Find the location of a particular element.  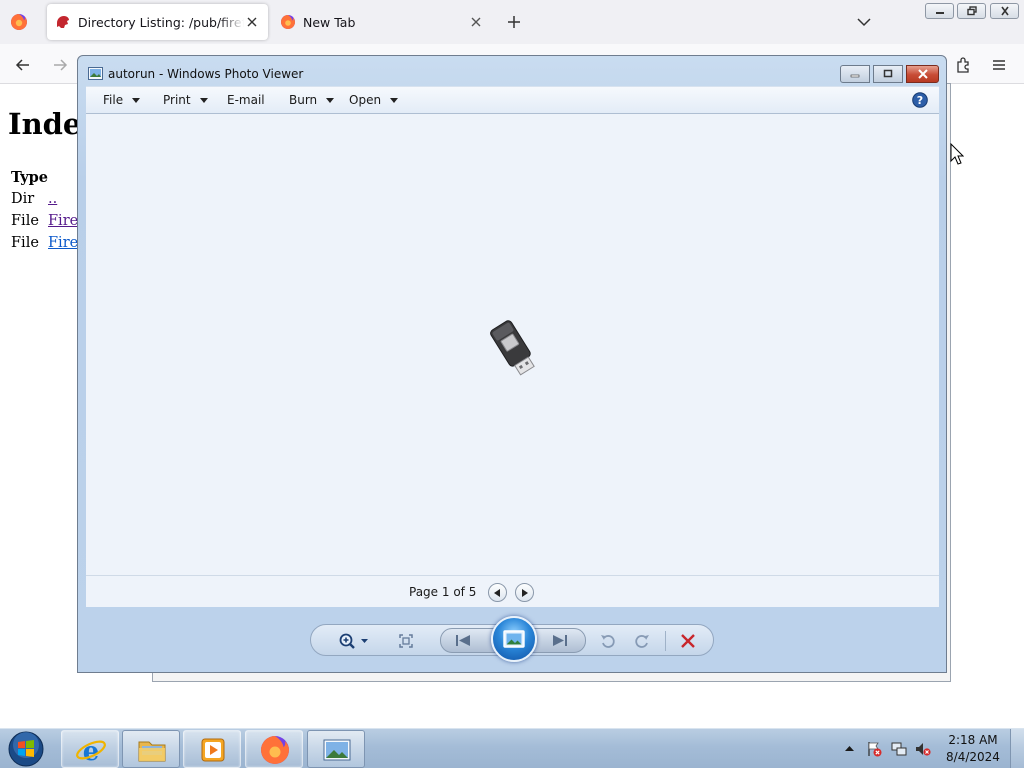

triangle-left-icon is located at coordinates (497, 593).